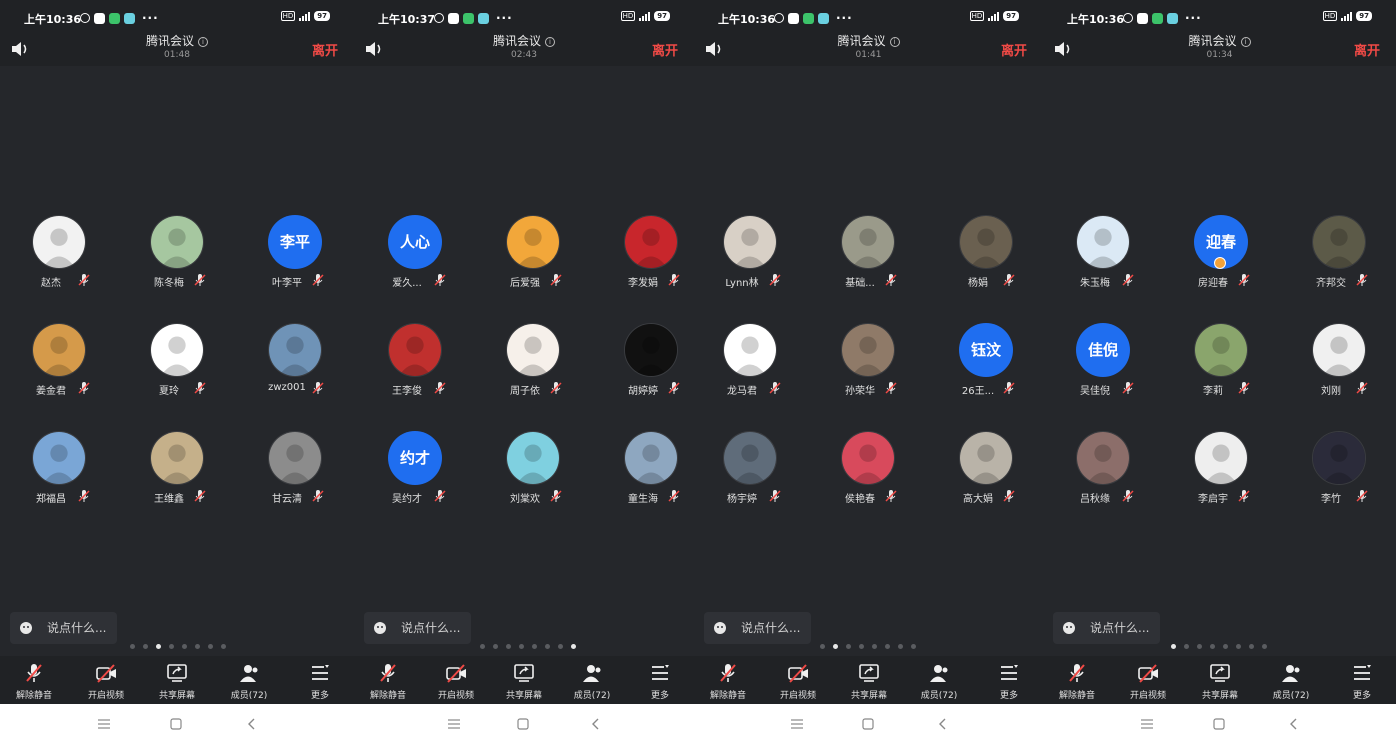 The height and width of the screenshot is (744, 1396). What do you see at coordinates (1339, 363) in the screenshot?
I see `participant-tile: 刘刚` at bounding box center [1339, 363].